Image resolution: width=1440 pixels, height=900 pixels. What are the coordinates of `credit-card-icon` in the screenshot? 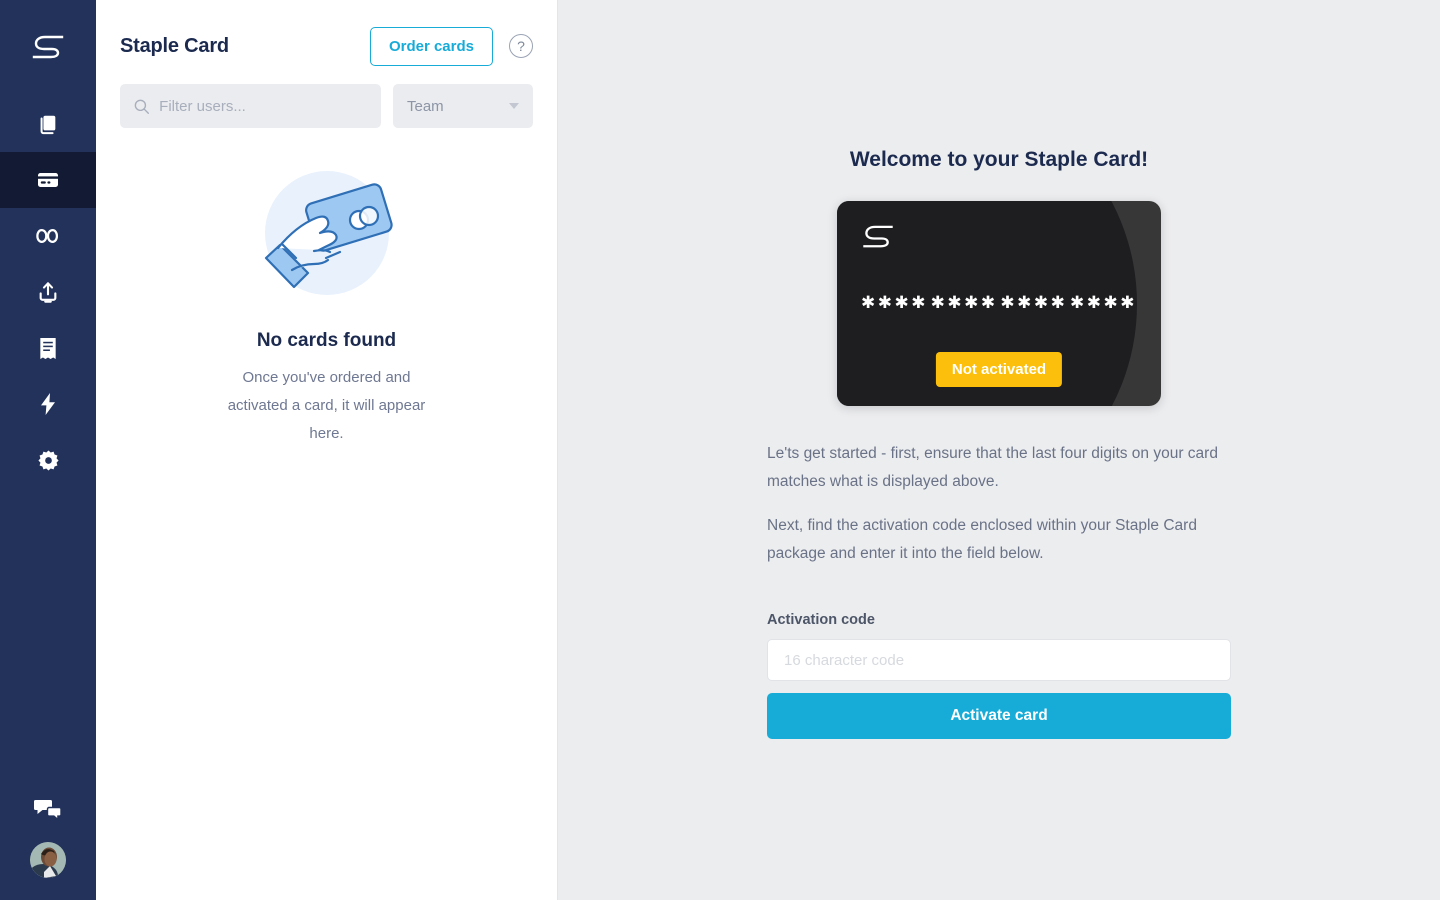 It's located at (48, 180).